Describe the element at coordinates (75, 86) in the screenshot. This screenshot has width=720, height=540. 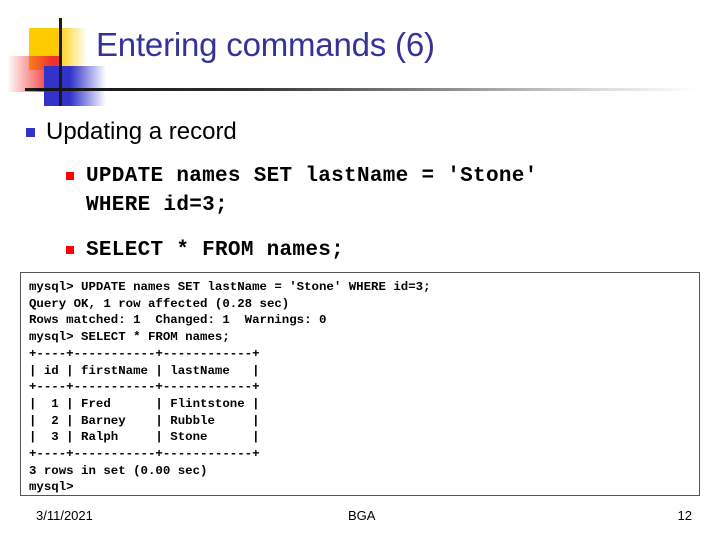
I see `logo-blue-square` at that location.